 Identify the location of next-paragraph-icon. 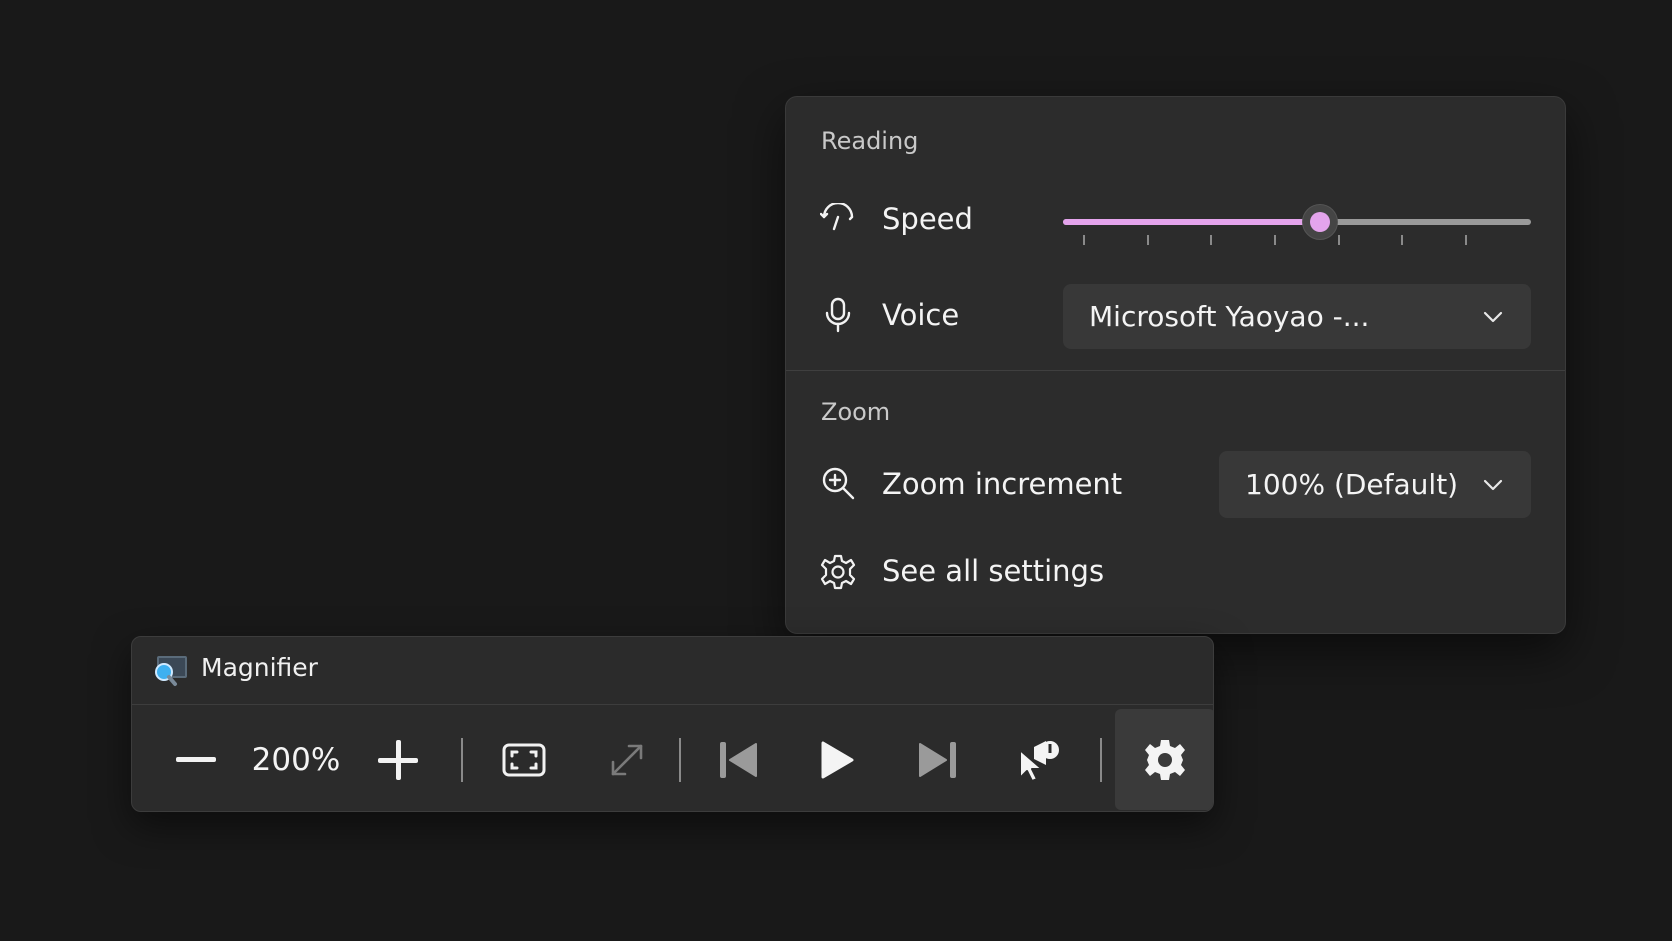
(937, 759).